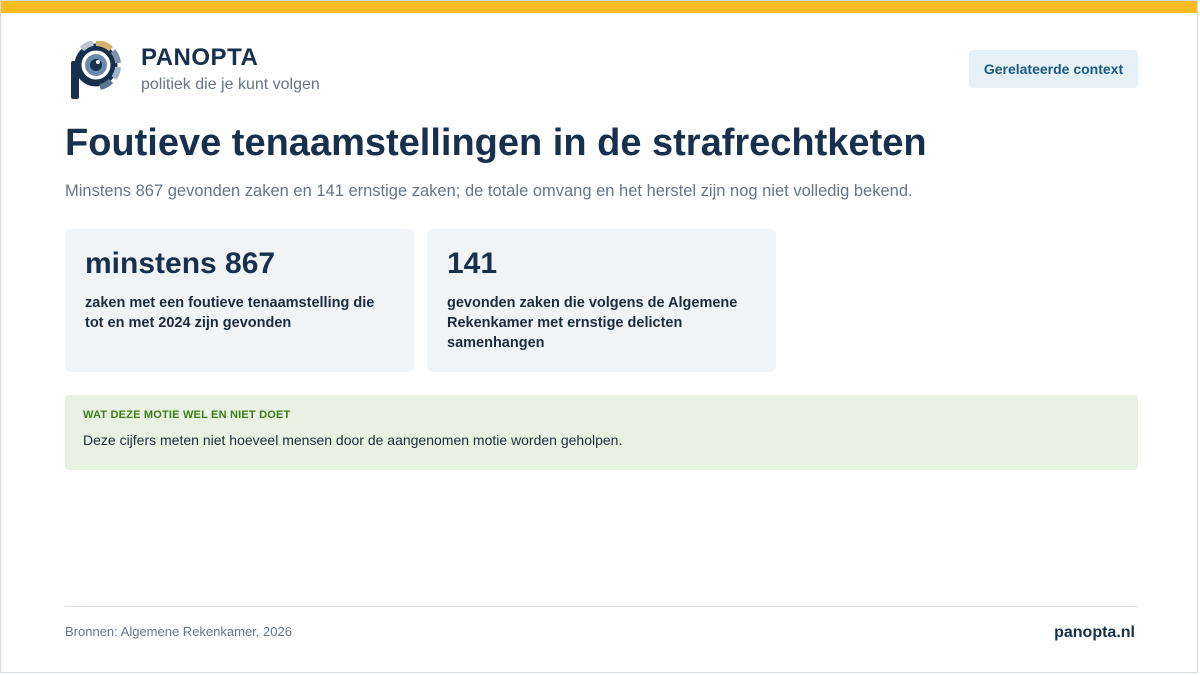 This screenshot has width=1200, height=675. Describe the element at coordinates (1053, 69) in the screenshot. I see `related-context-button: Gerelateerde context` at that location.